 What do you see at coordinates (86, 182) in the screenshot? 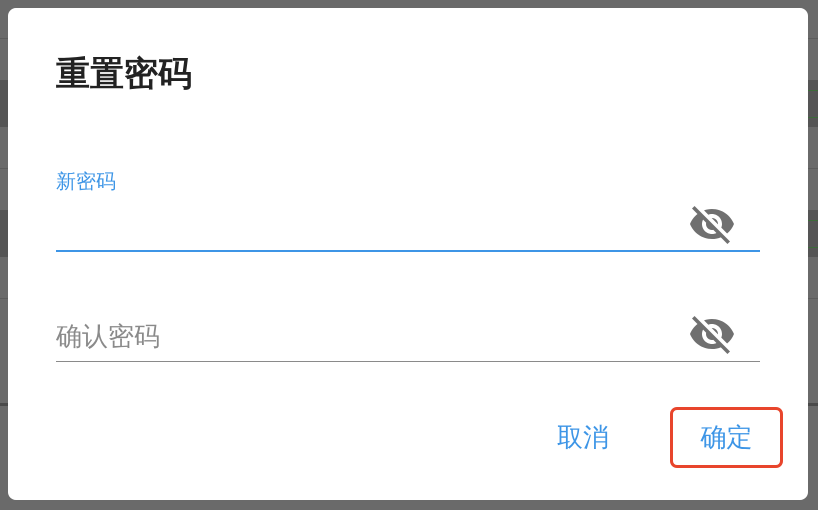
I see `field-label: 新密码` at bounding box center [86, 182].